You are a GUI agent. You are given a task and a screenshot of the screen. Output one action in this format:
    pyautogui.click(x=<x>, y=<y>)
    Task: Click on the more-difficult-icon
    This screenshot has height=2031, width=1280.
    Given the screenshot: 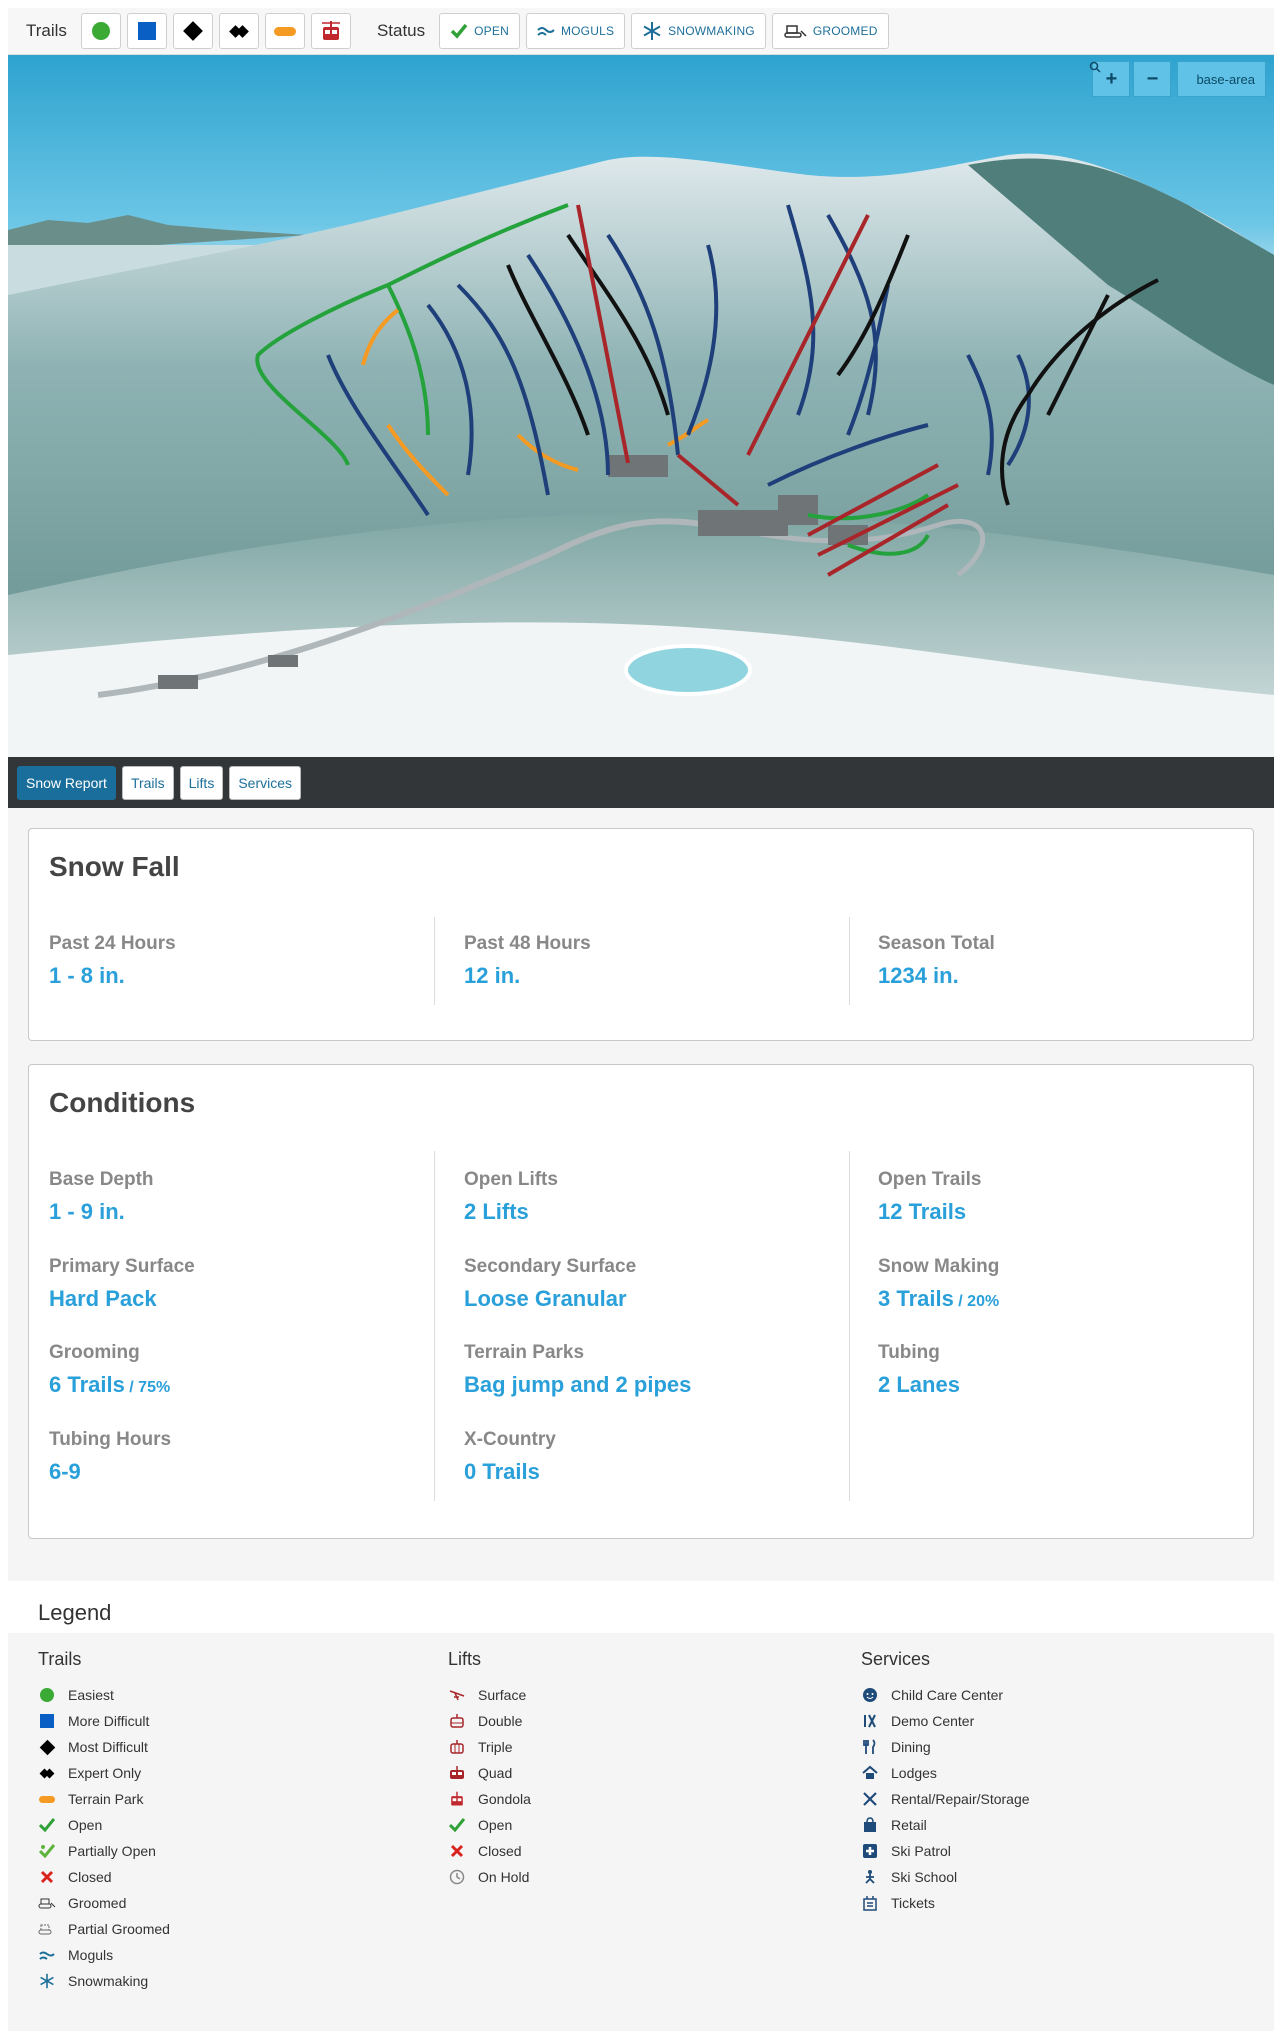 What is the action you would take?
    pyautogui.click(x=47, y=1721)
    